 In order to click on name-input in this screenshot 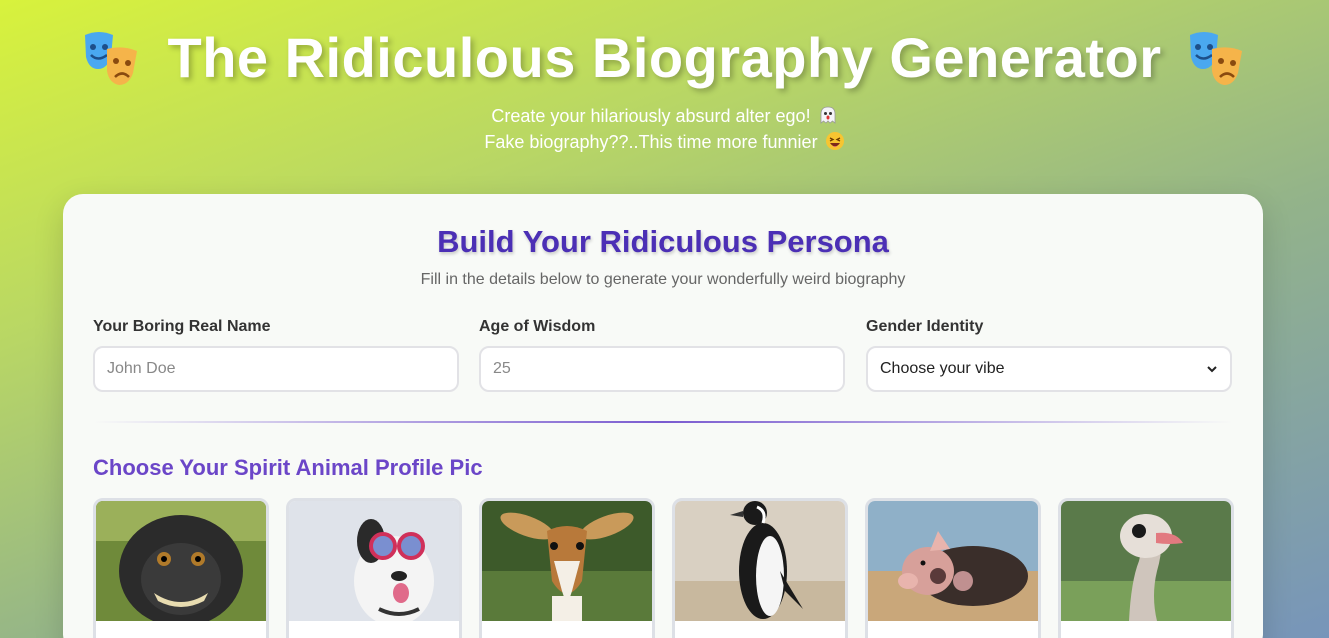, I will do `click(276, 369)`.